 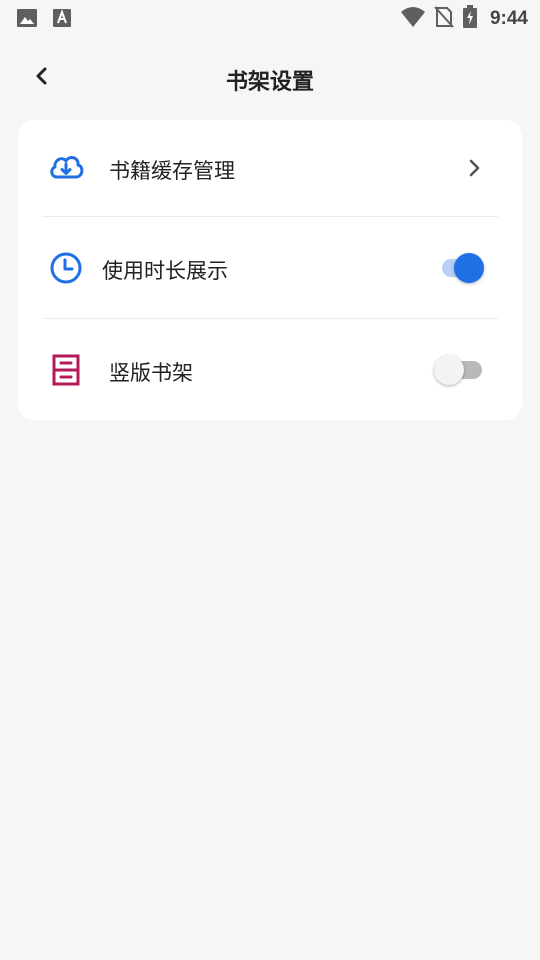 I want to click on status-bar: 9:44, so click(x=270, y=18).